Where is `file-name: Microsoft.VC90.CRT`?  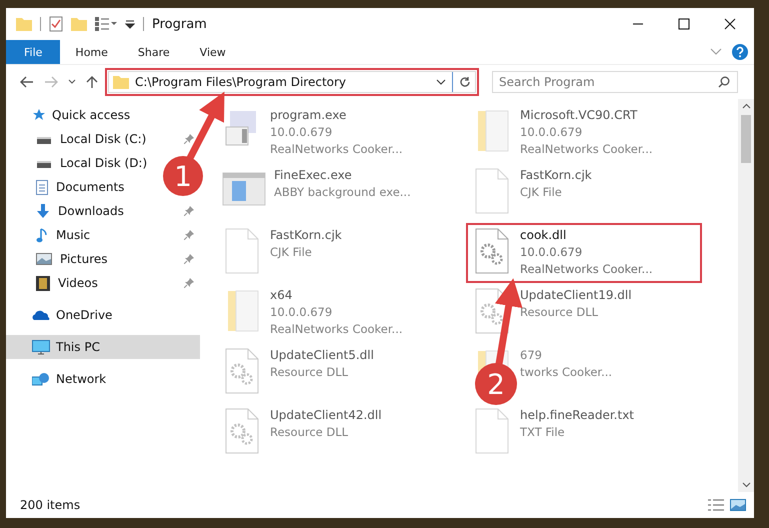
file-name: Microsoft.VC90.CRT is located at coordinates (586, 115).